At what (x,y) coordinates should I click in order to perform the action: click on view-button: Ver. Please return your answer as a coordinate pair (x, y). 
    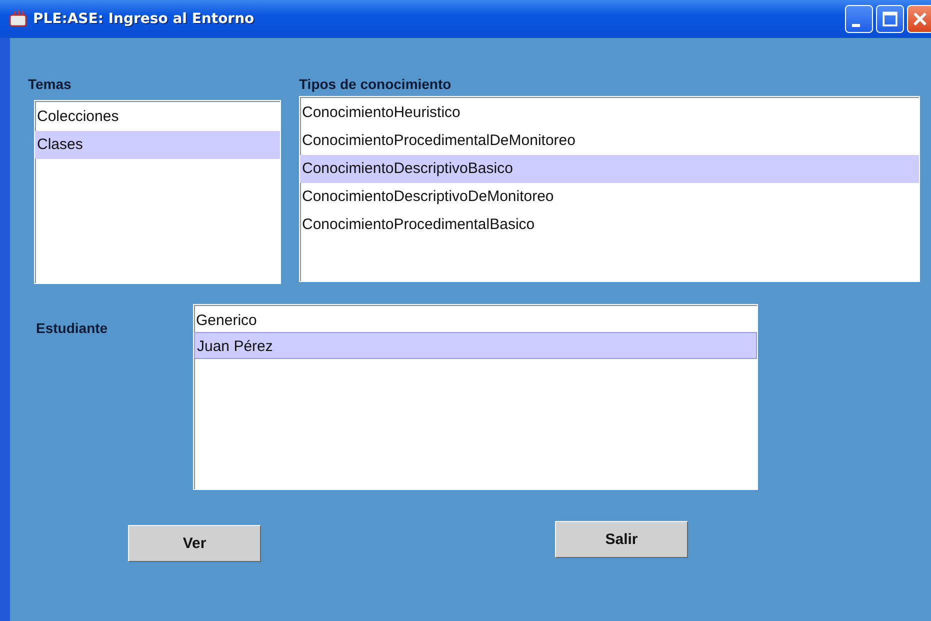
    Looking at the image, I should click on (194, 543).